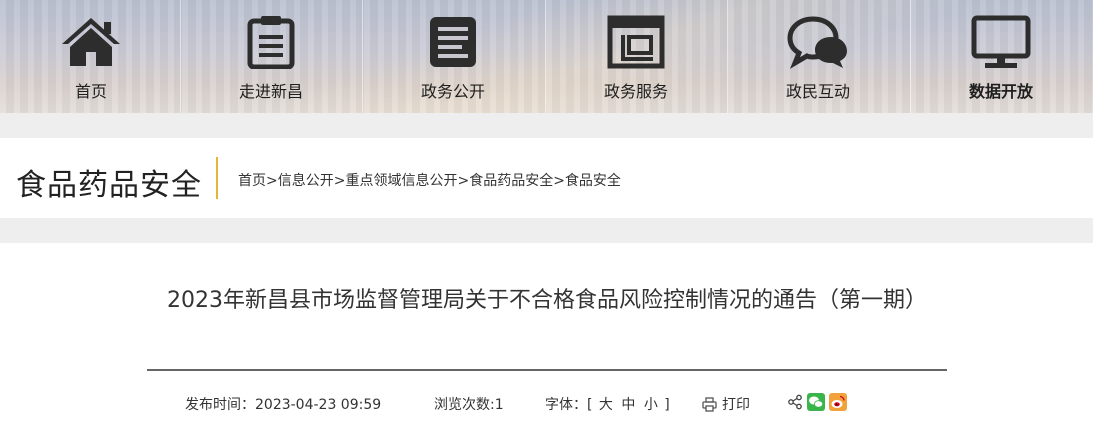 The image size is (1093, 425). Describe the element at coordinates (91, 42) in the screenshot. I see `home-icon` at that location.